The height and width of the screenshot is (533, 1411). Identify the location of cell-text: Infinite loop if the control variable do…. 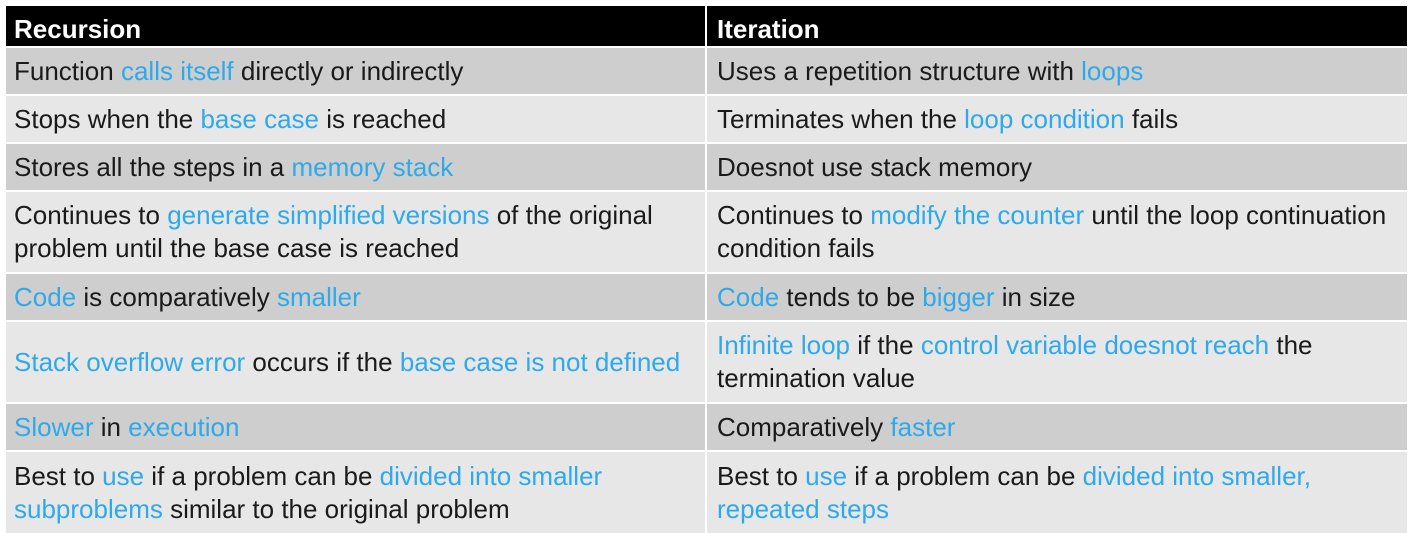
(1058, 362).